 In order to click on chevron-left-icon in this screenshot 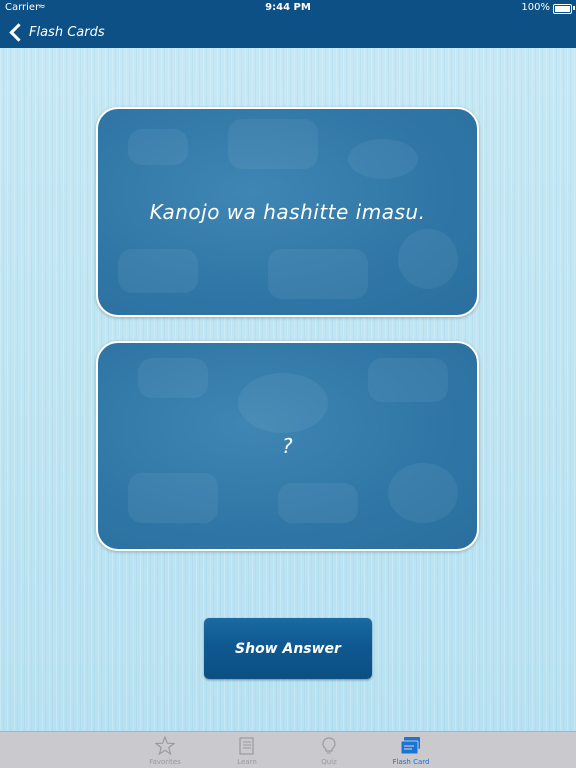, I will do `click(18, 32)`.